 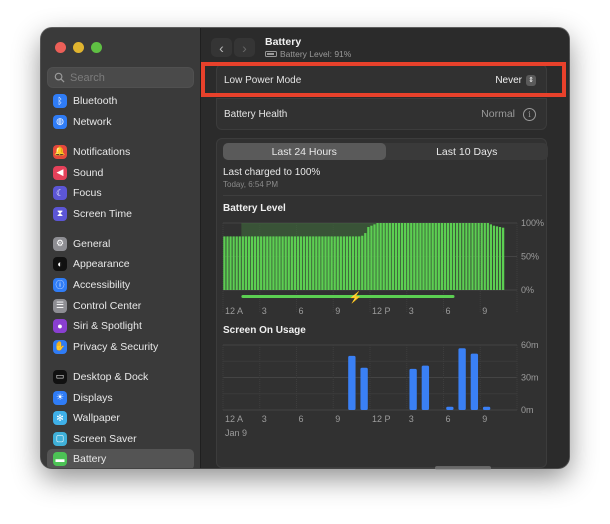 What do you see at coordinates (60, 459) in the screenshot?
I see `battery-icon: ▬` at bounding box center [60, 459].